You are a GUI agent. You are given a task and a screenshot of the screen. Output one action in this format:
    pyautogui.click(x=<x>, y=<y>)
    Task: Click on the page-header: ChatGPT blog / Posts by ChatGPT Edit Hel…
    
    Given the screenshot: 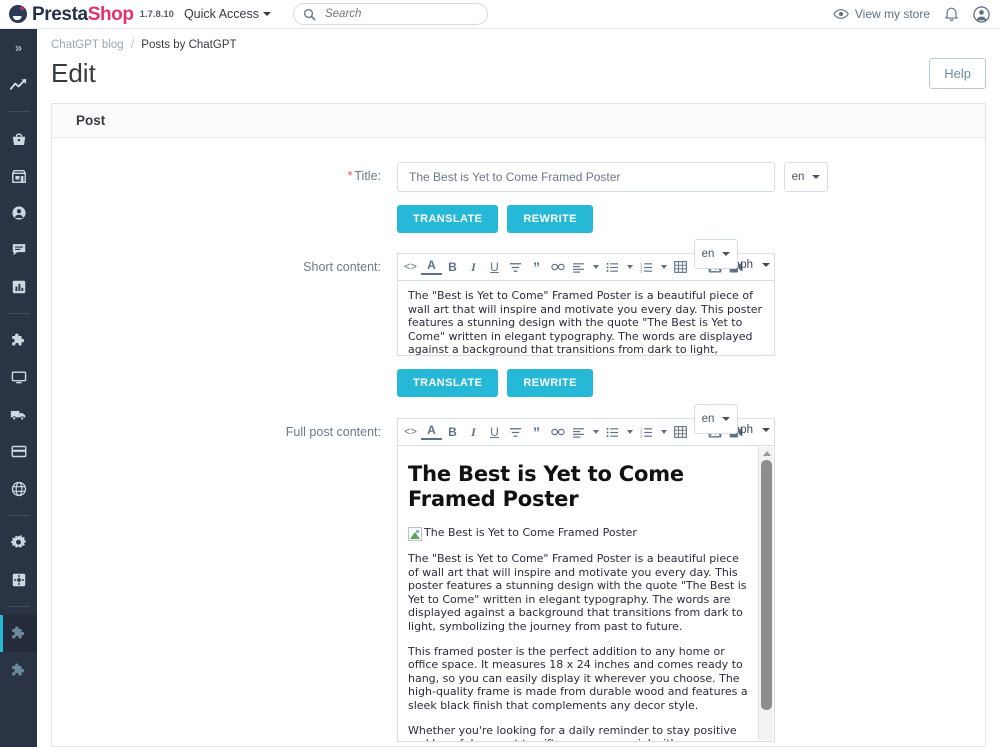 What is the action you would take?
    pyautogui.click(x=518, y=59)
    